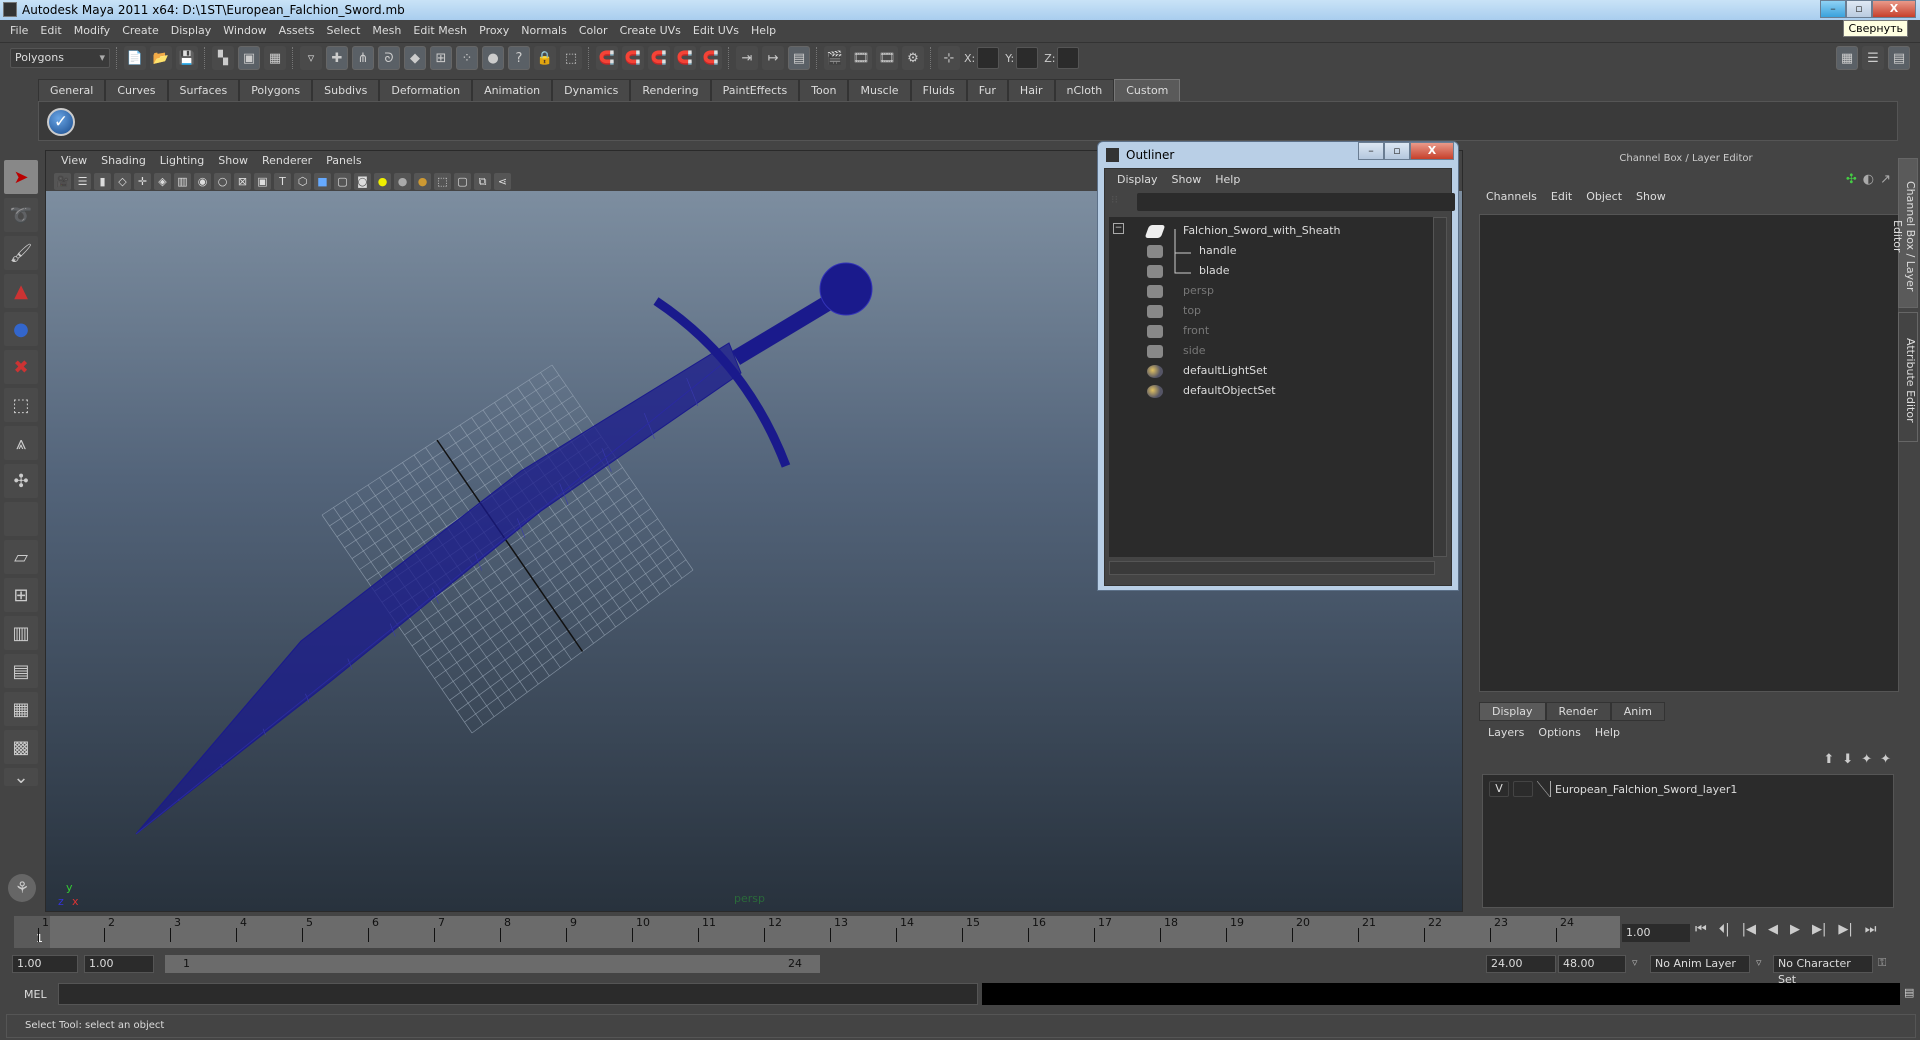  What do you see at coordinates (502, 181) in the screenshot?
I see `xray-components-icon: ⋖` at bounding box center [502, 181].